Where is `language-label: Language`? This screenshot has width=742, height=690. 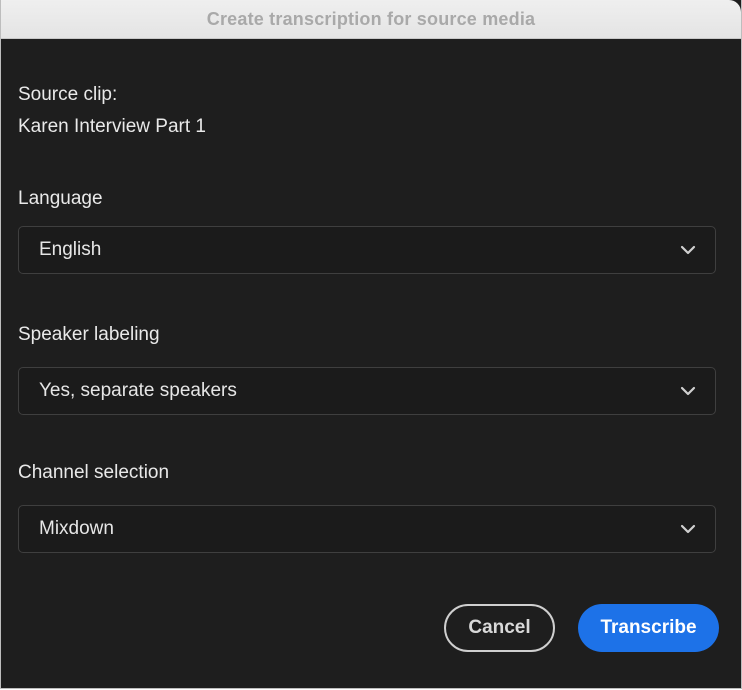
language-label: Language is located at coordinates (60, 198).